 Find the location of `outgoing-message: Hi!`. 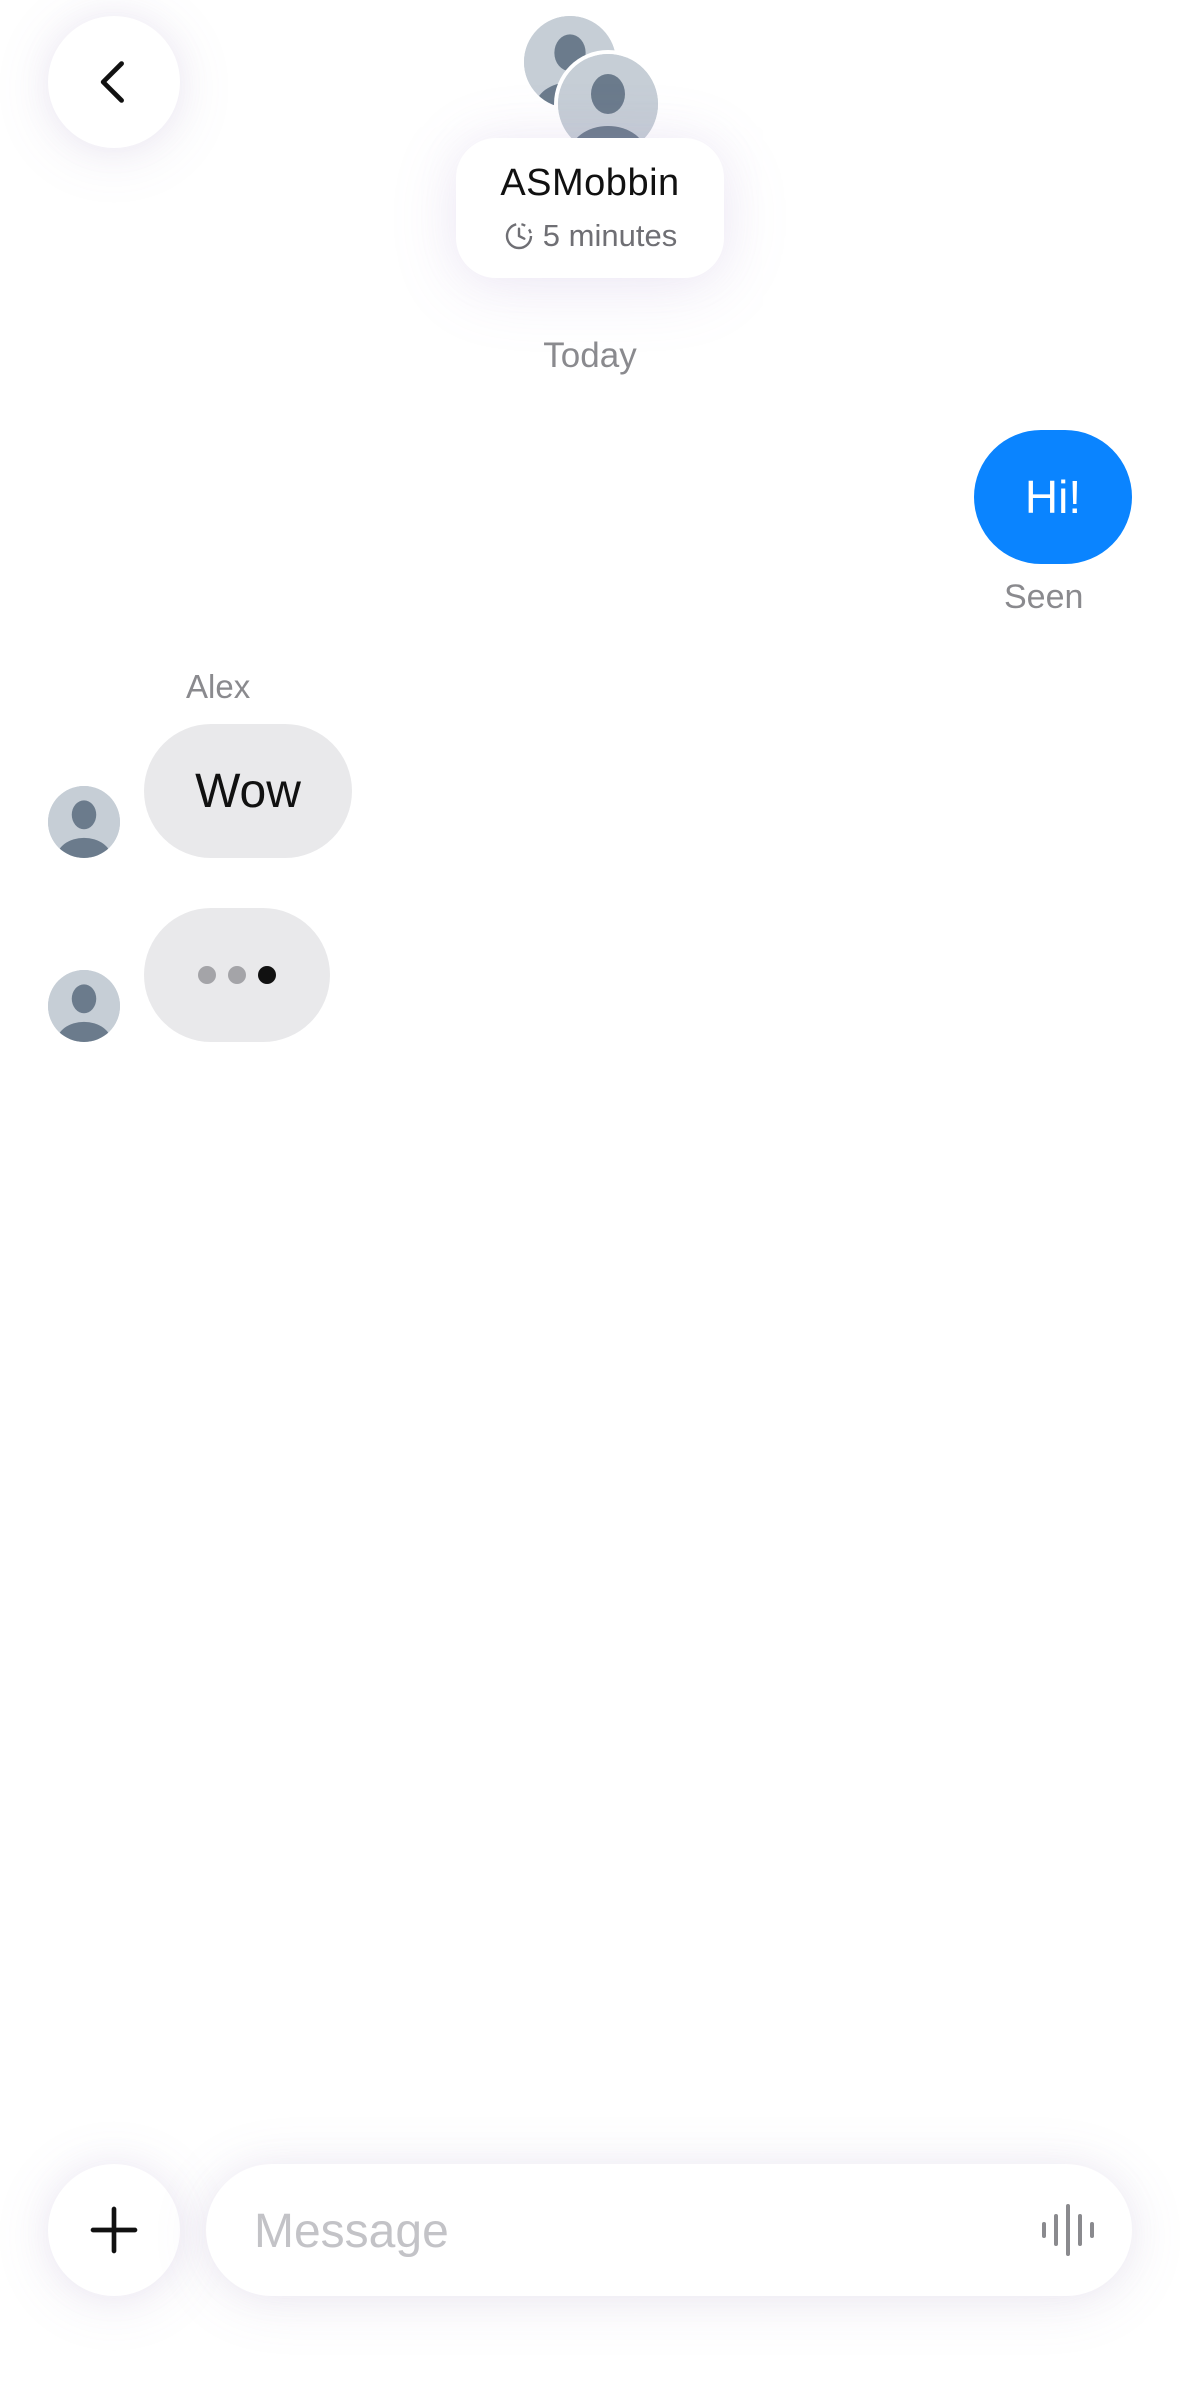

outgoing-message: Hi! is located at coordinates (1053, 497).